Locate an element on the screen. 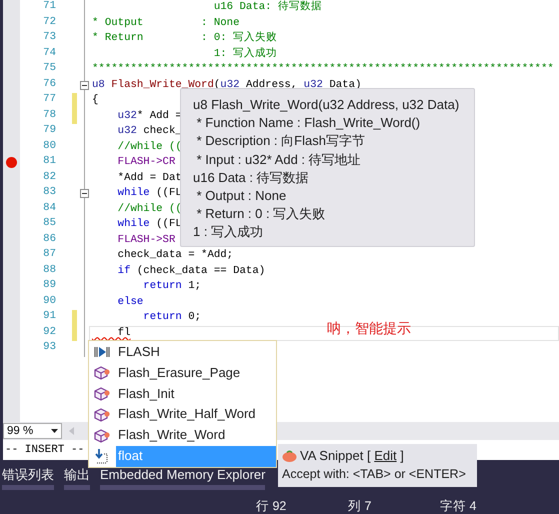  breakpoint-icon is located at coordinates (11, 162).